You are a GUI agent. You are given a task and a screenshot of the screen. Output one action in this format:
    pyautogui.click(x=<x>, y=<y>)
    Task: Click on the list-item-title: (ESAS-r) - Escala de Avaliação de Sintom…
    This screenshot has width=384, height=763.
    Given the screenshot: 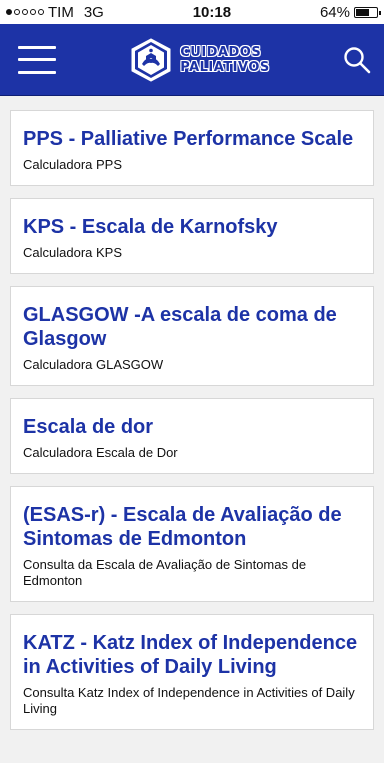 What is the action you would take?
    pyautogui.click(x=182, y=527)
    